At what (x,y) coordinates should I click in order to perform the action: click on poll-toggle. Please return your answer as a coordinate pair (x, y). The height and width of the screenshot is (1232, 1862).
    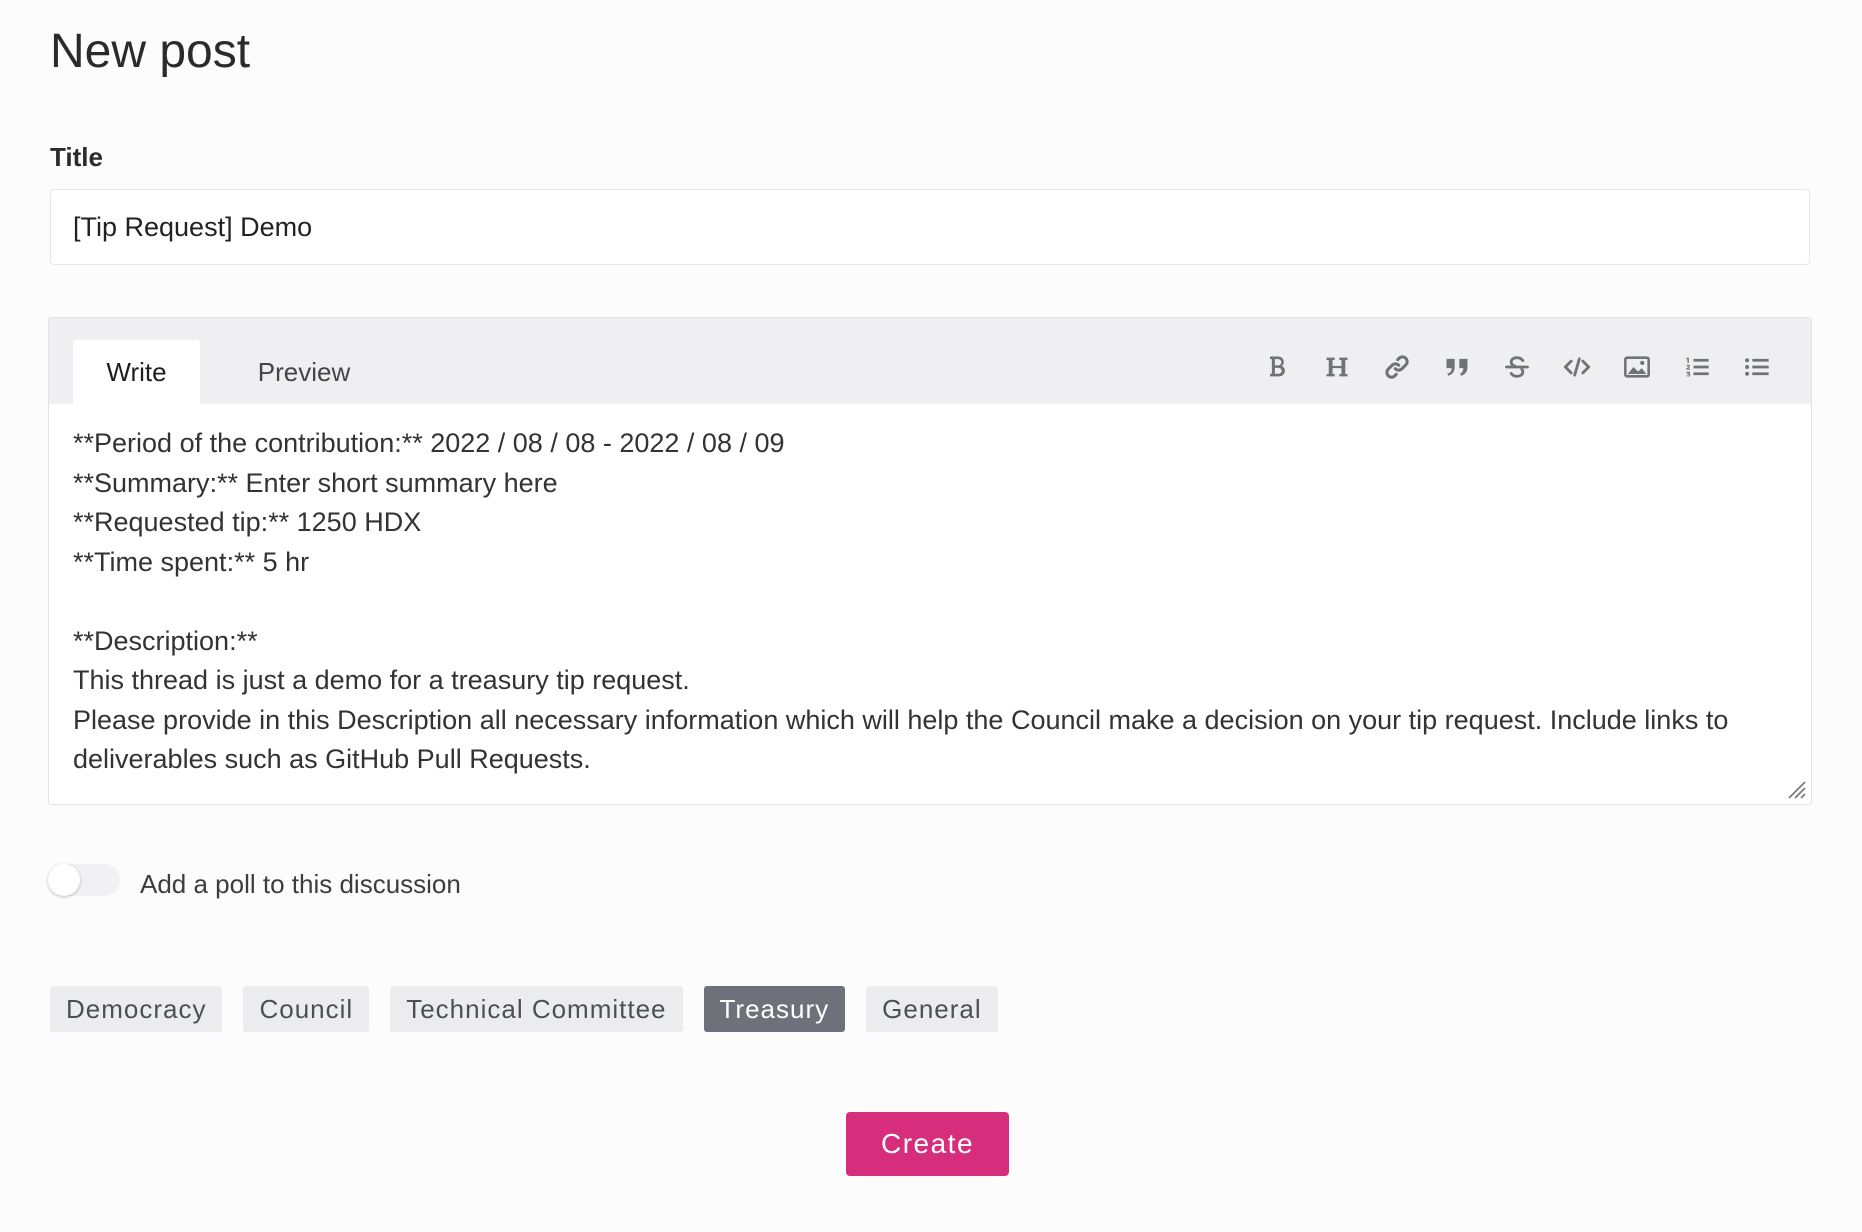
    Looking at the image, I should click on (84, 880).